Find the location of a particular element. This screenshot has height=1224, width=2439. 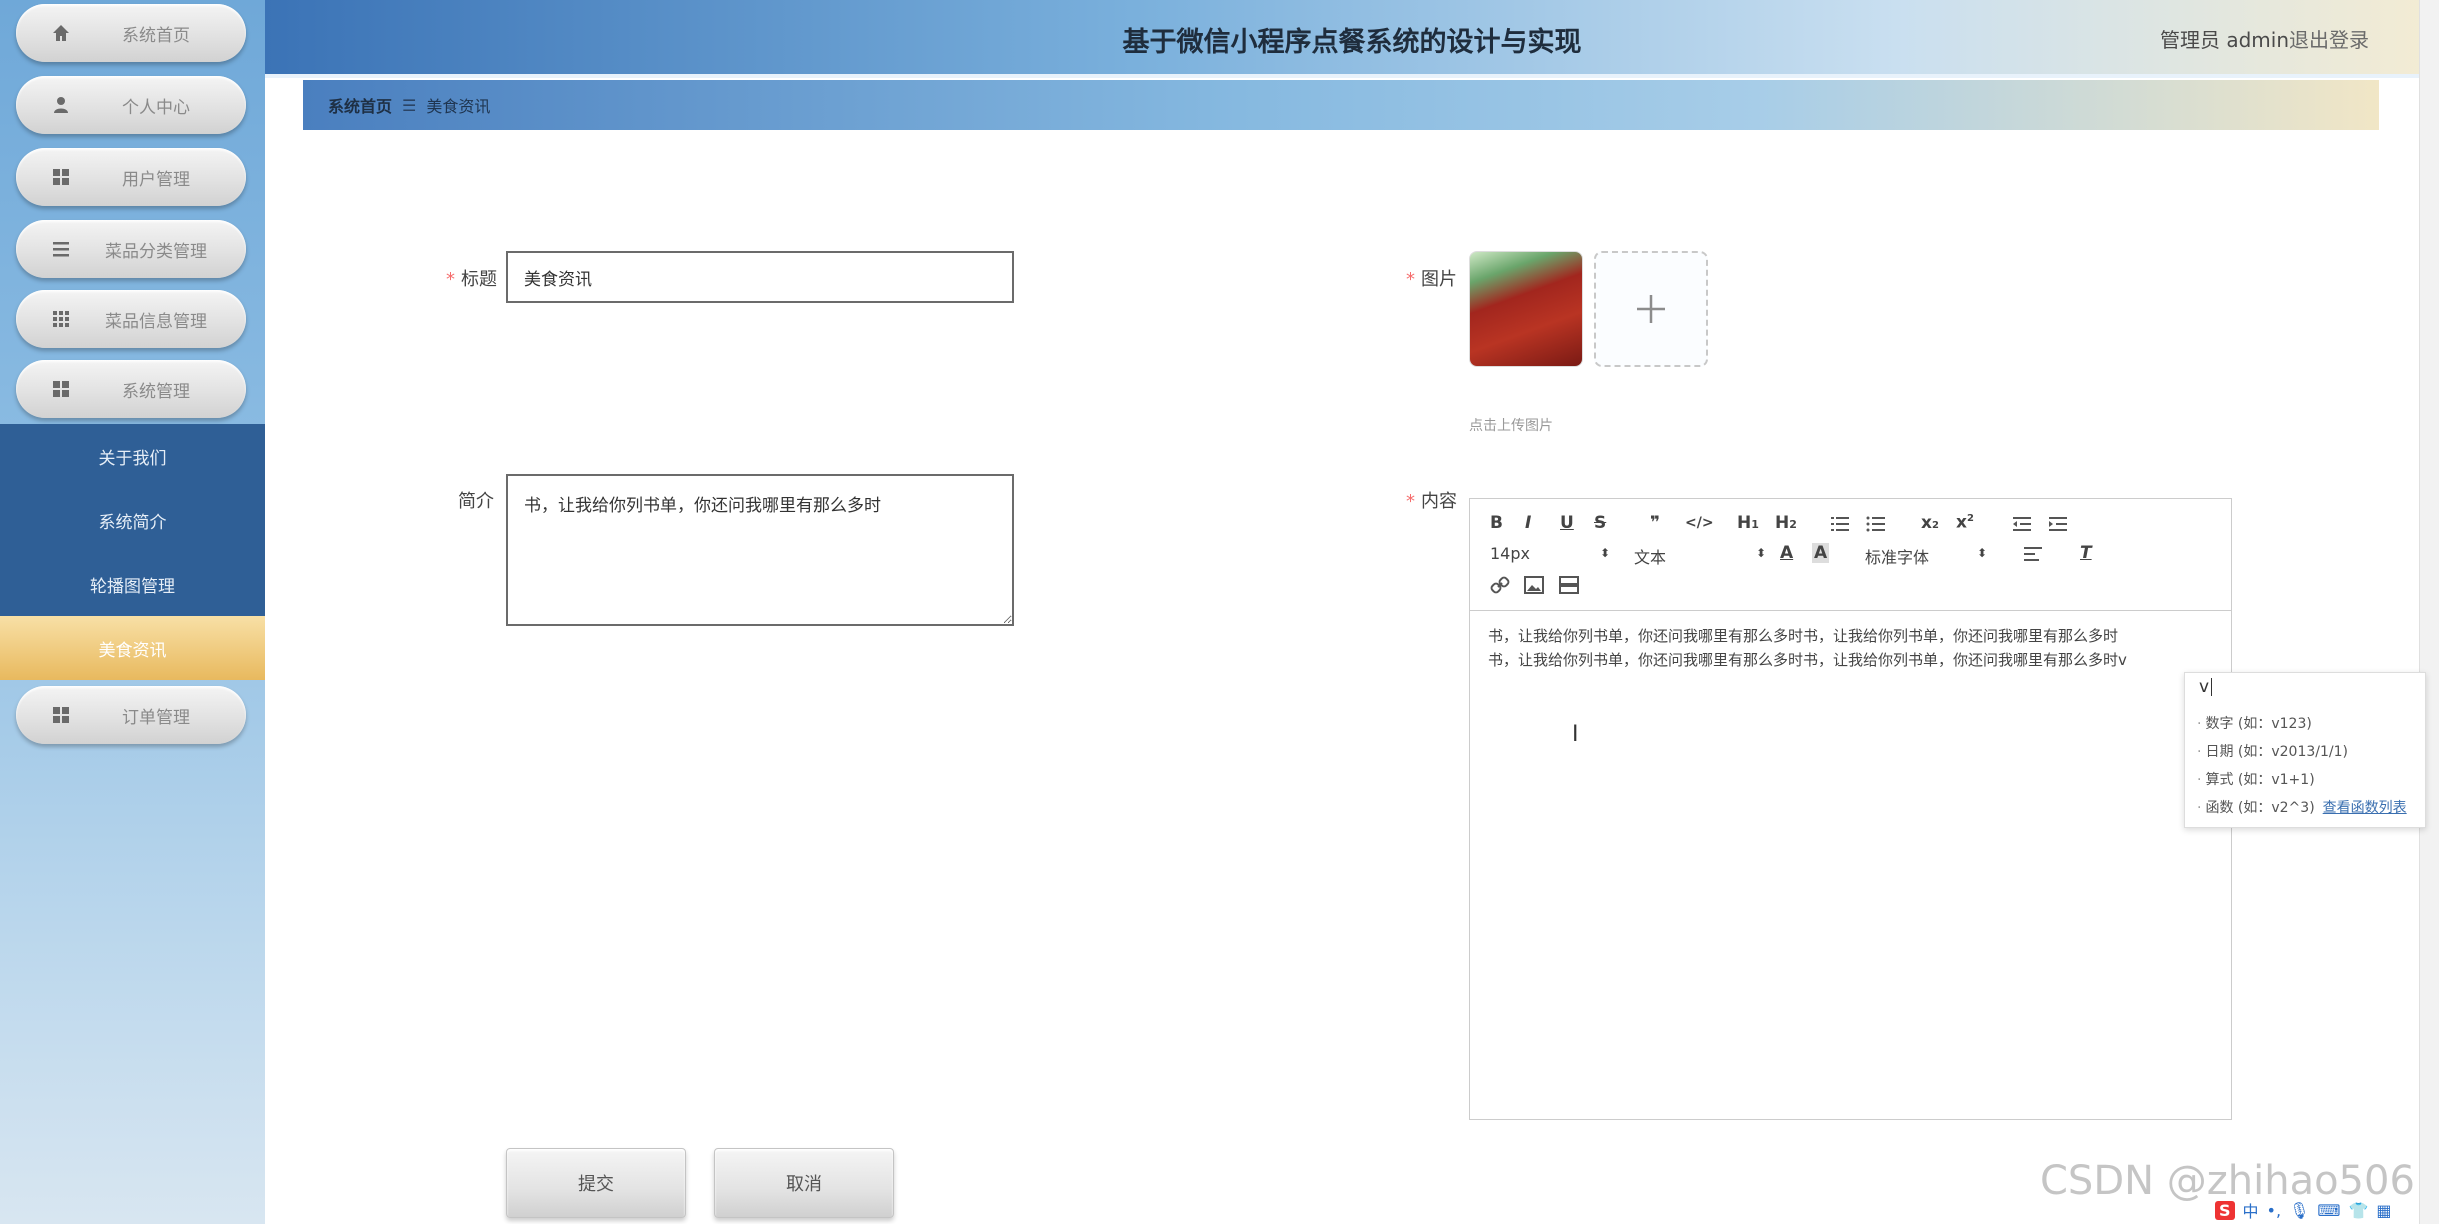

logout-link: 退出登录 is located at coordinates (2329, 38).